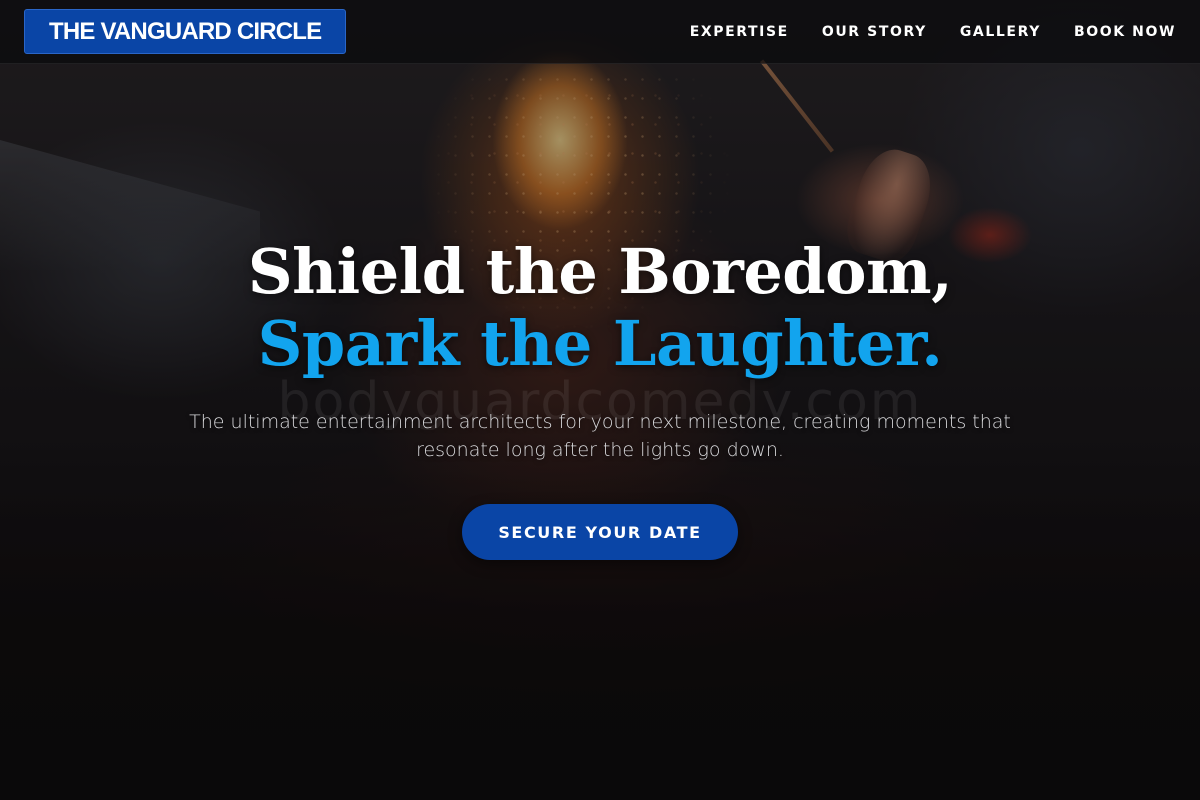  Describe the element at coordinates (933, 32) in the screenshot. I see `nav-links: EXPERTISE OUR STORY GALLERY BOOK NOW` at that location.